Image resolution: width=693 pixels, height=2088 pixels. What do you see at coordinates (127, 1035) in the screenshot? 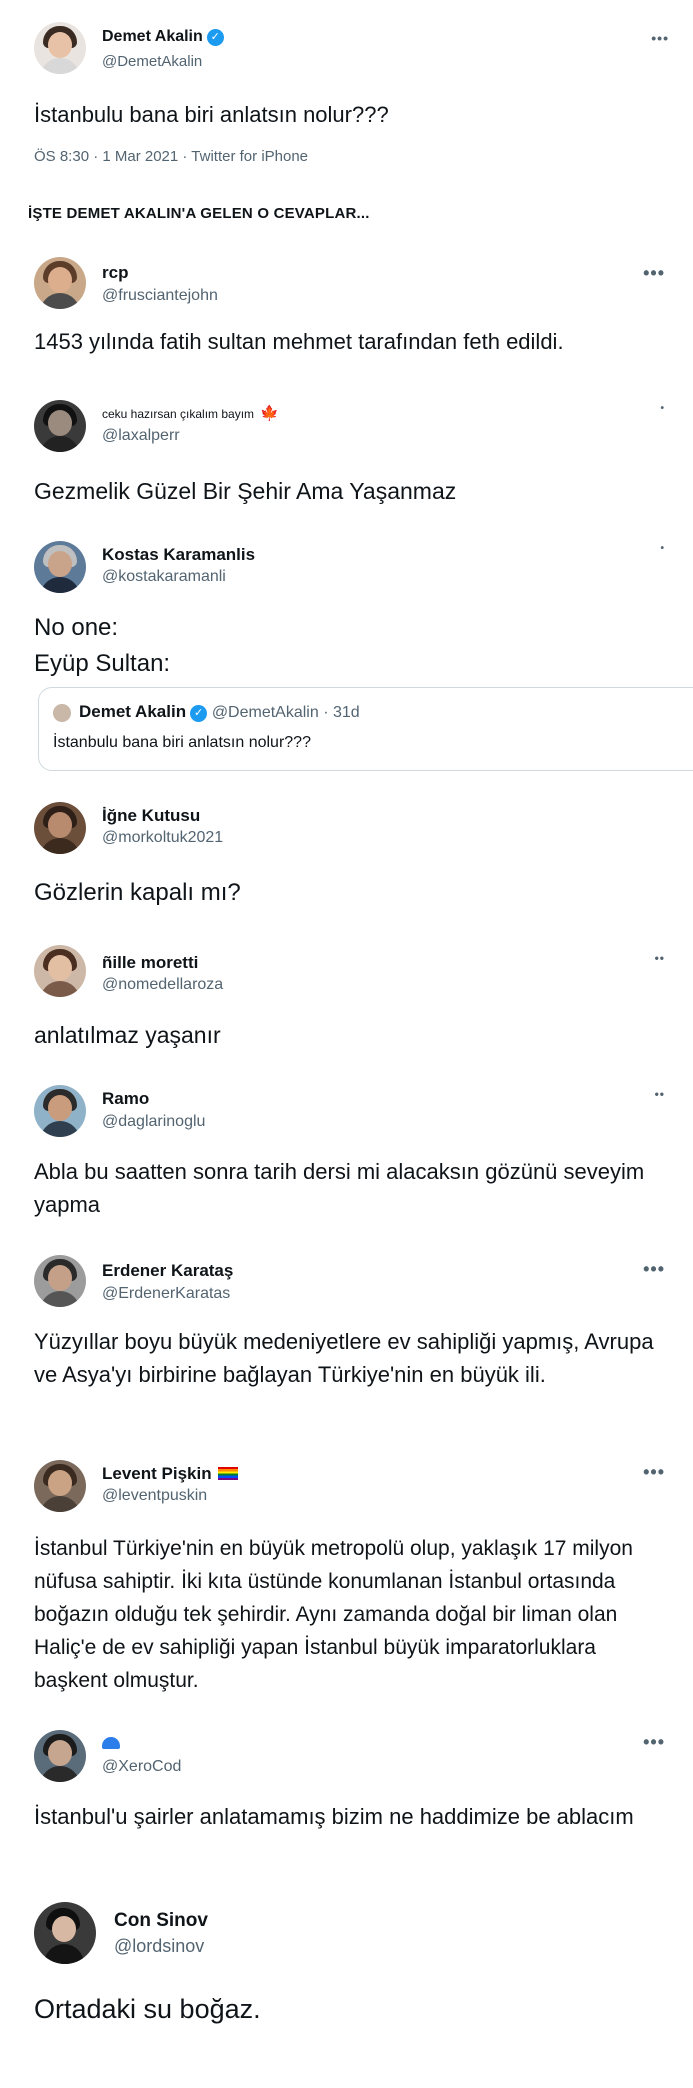
I see `tweet-text: anlatılmaz yaşanır` at bounding box center [127, 1035].